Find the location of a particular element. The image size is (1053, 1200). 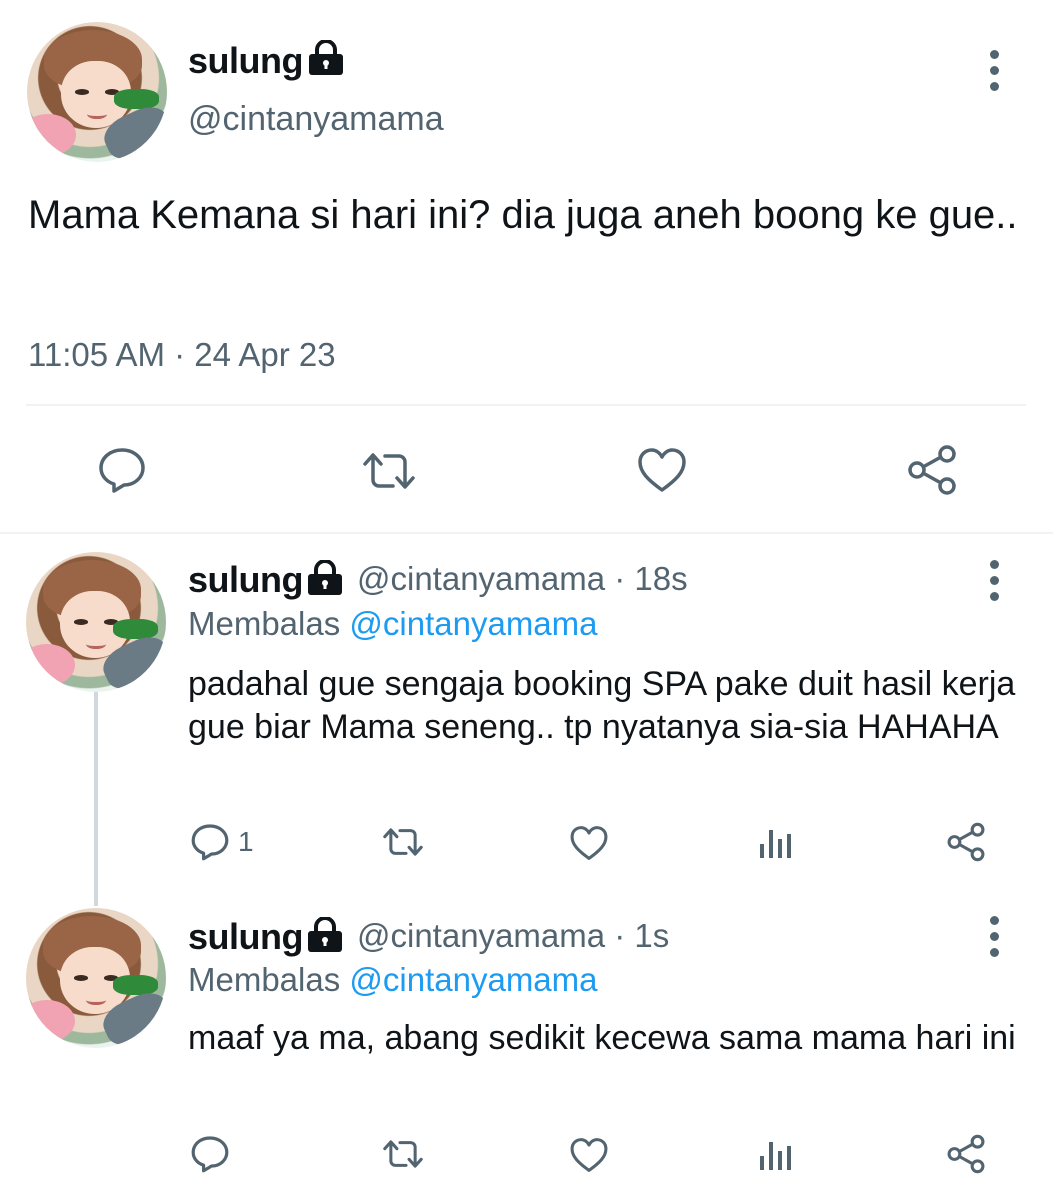

handle: @cintanyamama is located at coordinates (316, 119).